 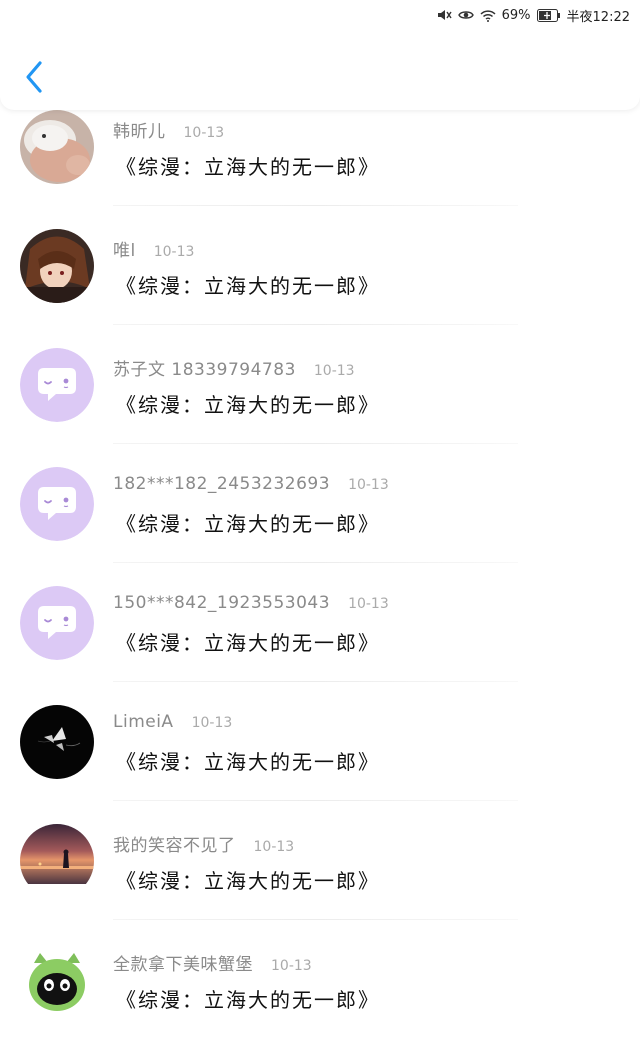 I want to click on list-item: 唯l 10-13 《综漫：立海大的无一郎》, so click(x=320, y=283).